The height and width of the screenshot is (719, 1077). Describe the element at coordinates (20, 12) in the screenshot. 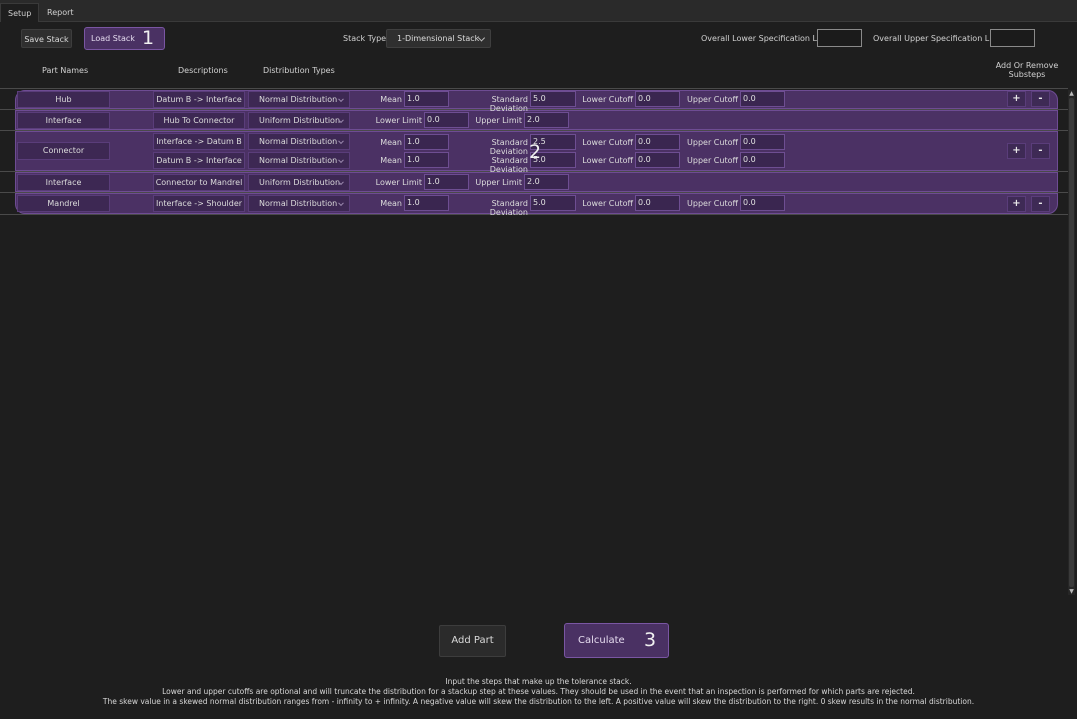

I see `tab-setup: Setup` at that location.